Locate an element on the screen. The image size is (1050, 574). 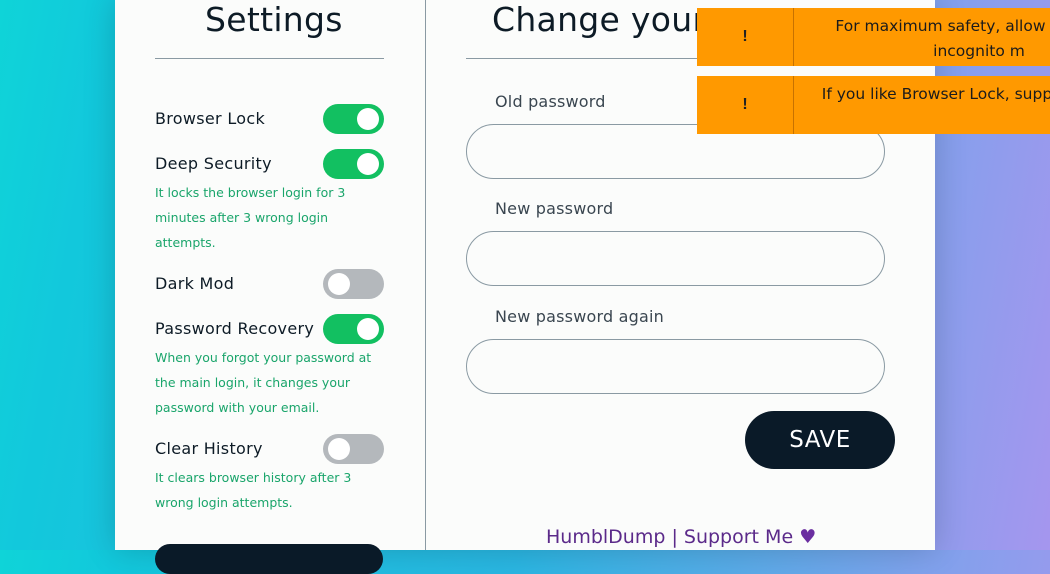
clear-history-toggle is located at coordinates (353, 449).